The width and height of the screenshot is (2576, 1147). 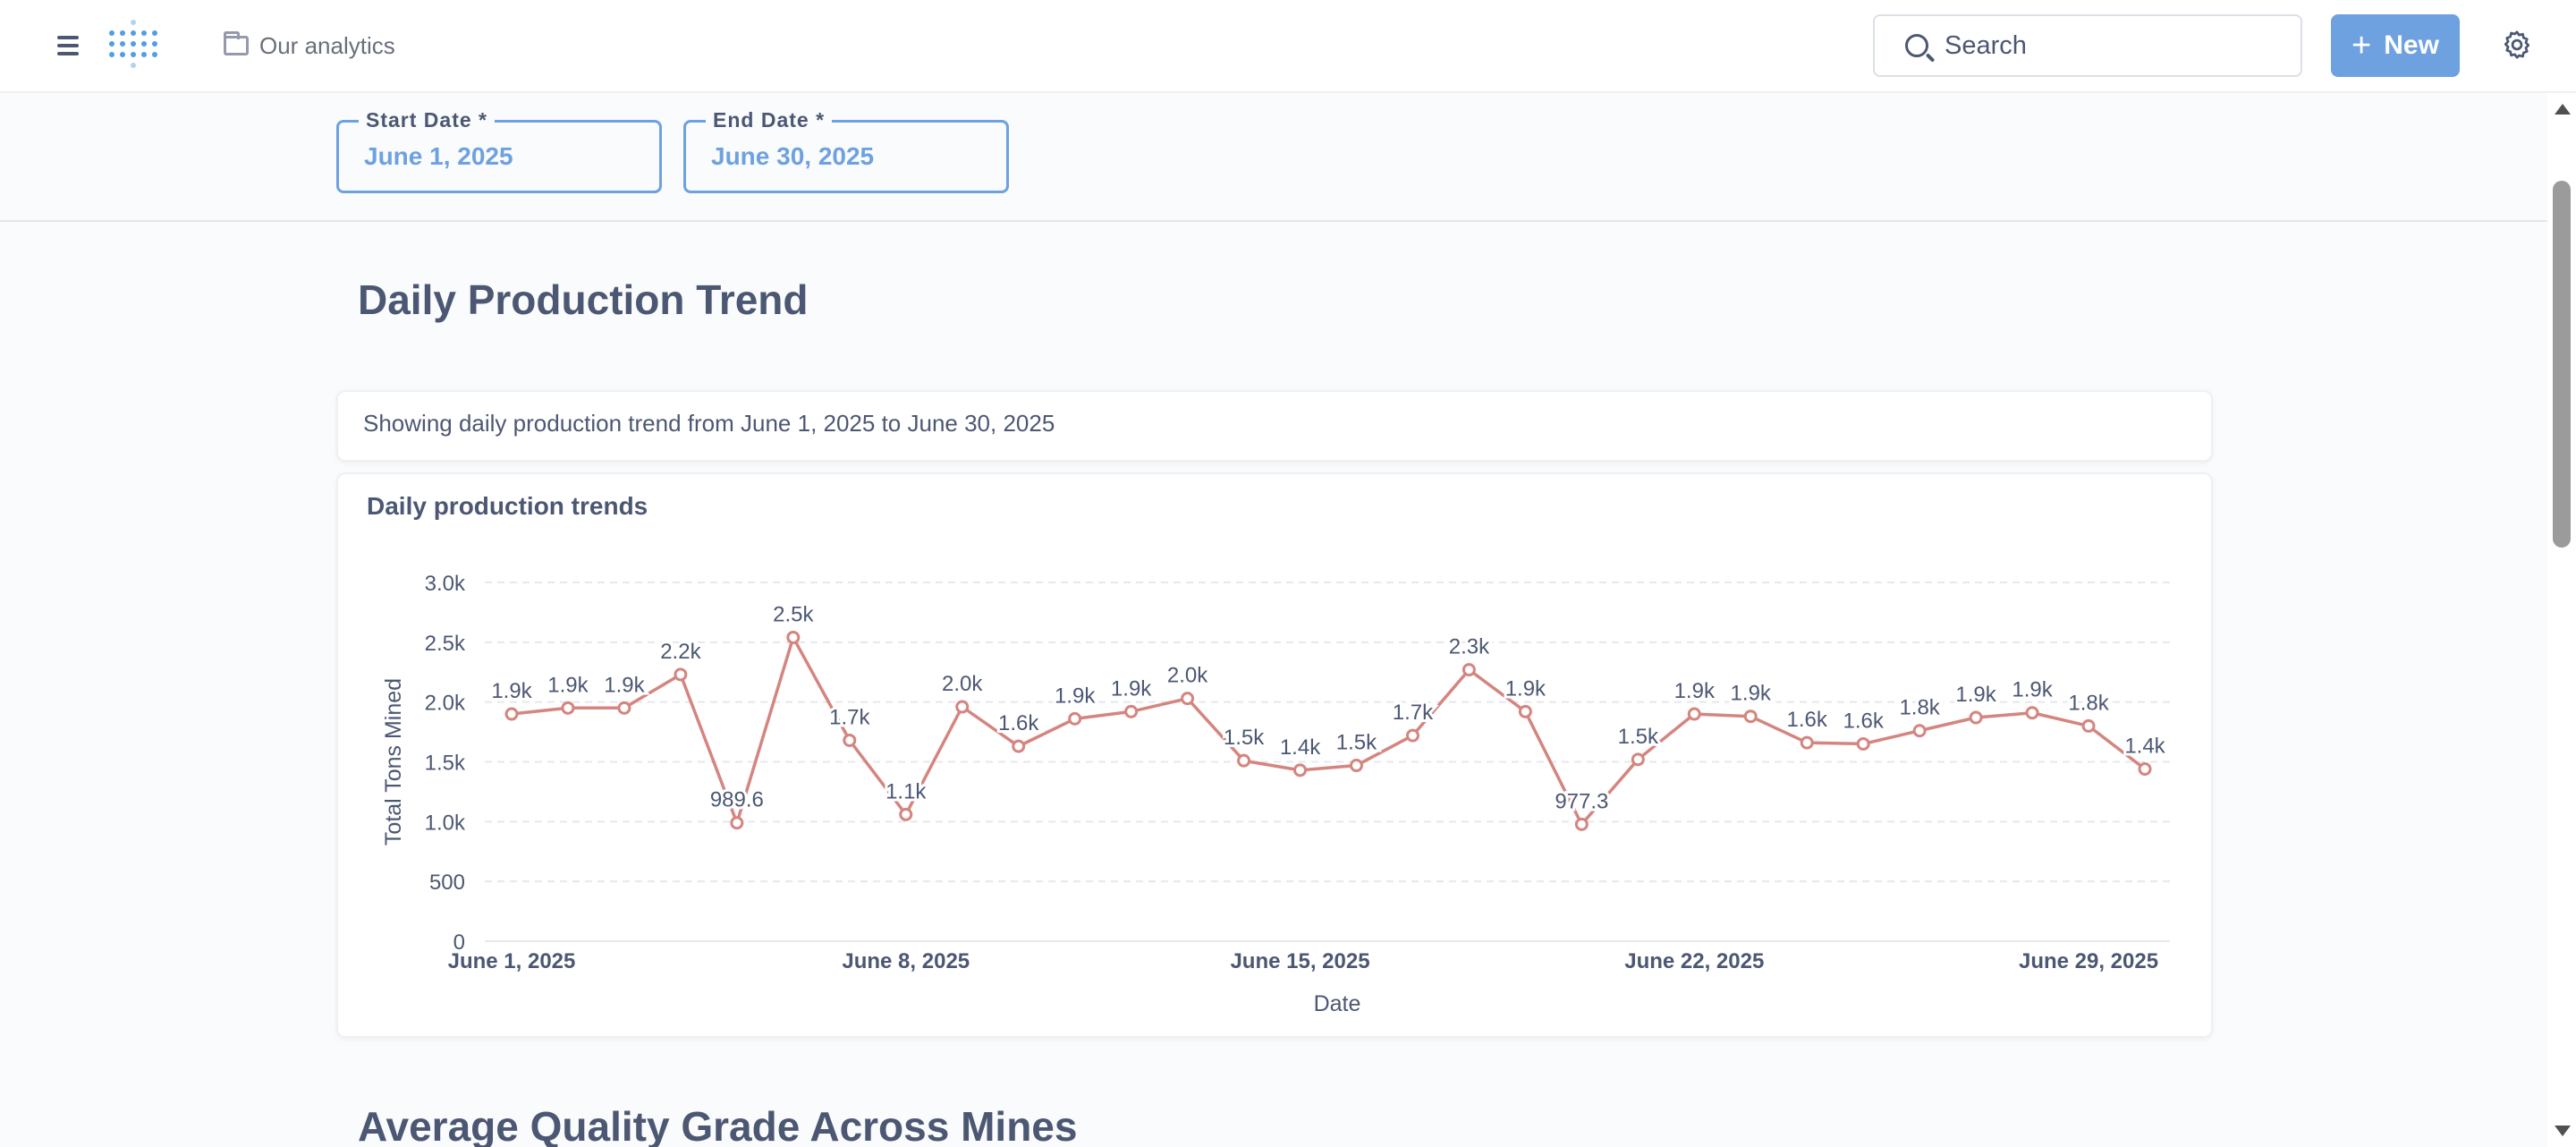 What do you see at coordinates (793, 156) in the screenshot?
I see `end-date-value: June 30, 2025` at bounding box center [793, 156].